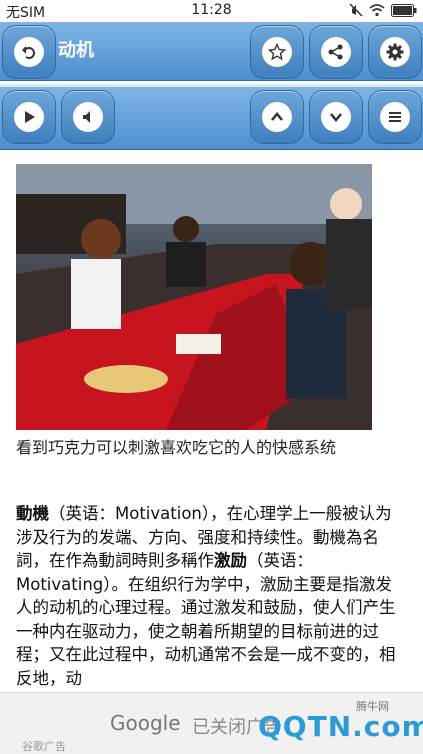 The height and width of the screenshot is (754, 423). I want to click on hamburger-icon, so click(395, 117).